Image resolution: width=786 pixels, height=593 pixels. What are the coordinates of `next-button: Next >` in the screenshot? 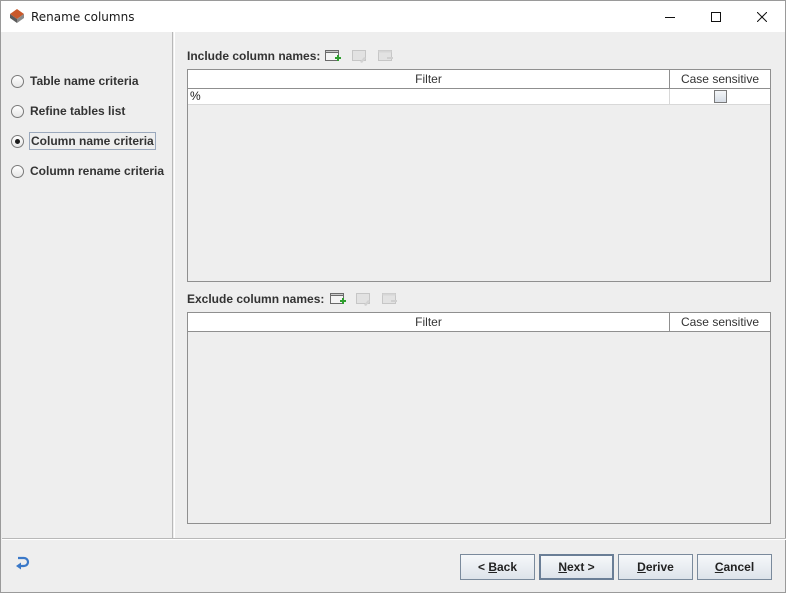 It's located at (576, 567).